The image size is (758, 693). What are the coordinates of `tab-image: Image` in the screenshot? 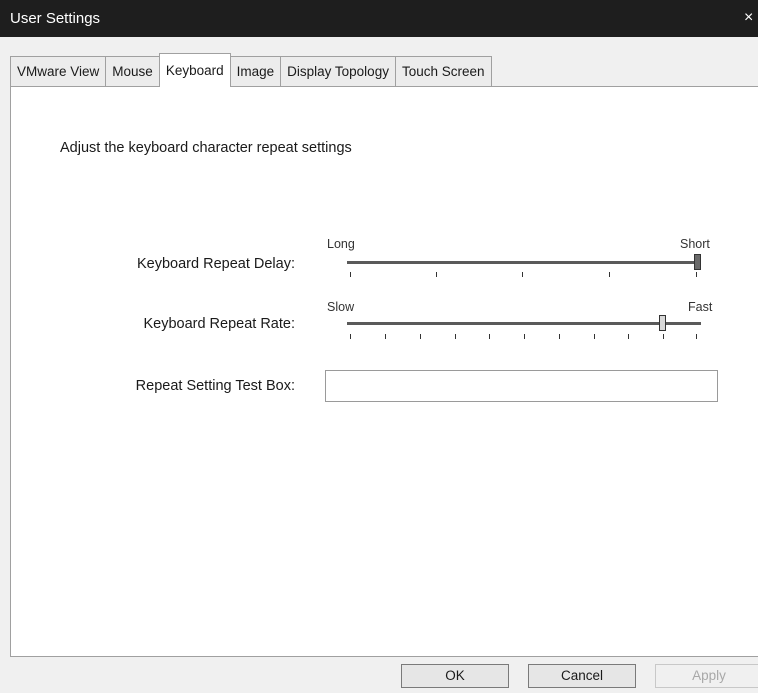 It's located at (255, 71).